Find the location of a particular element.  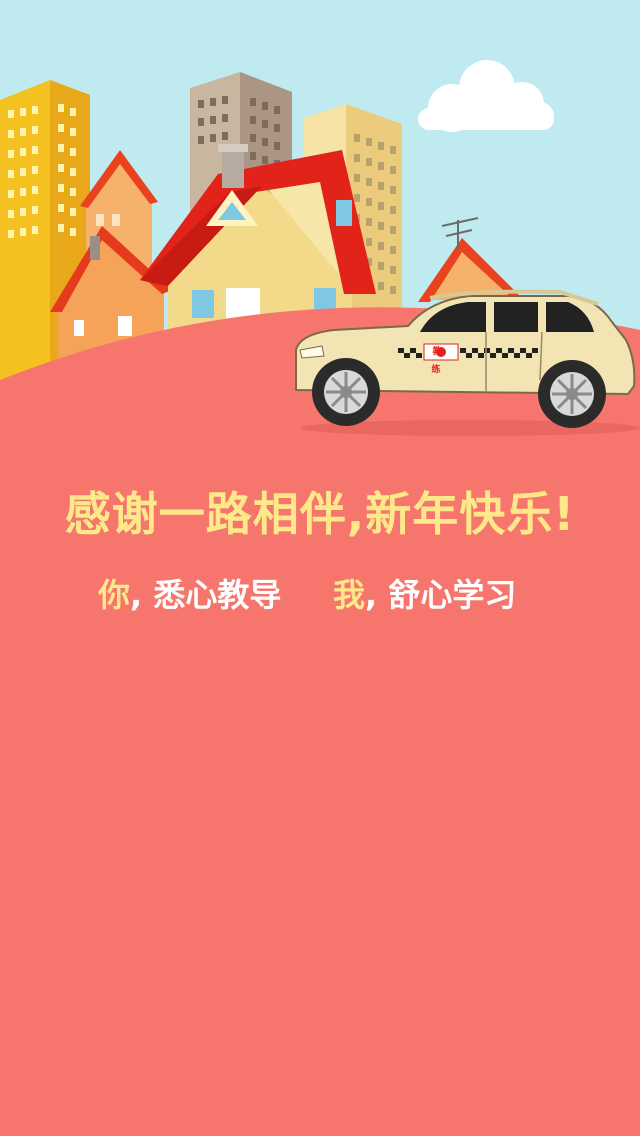

subline-teacher-rest: , 悉心教导 is located at coordinates (206, 595).